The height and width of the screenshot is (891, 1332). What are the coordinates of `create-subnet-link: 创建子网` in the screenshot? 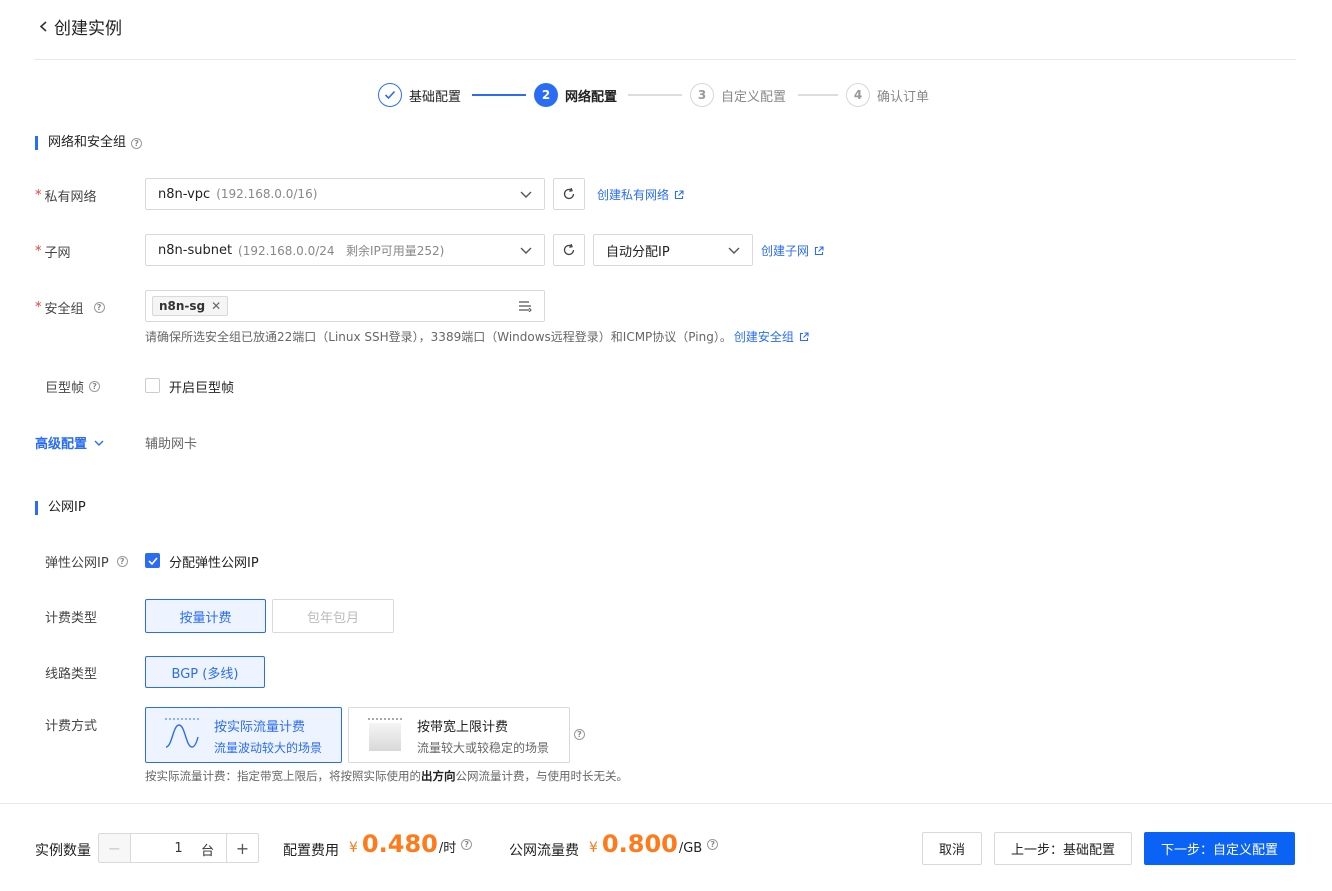 It's located at (792, 250).